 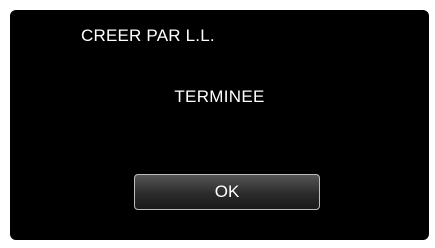 I want to click on dialog-title: CREER PAR L.L., so click(x=148, y=35).